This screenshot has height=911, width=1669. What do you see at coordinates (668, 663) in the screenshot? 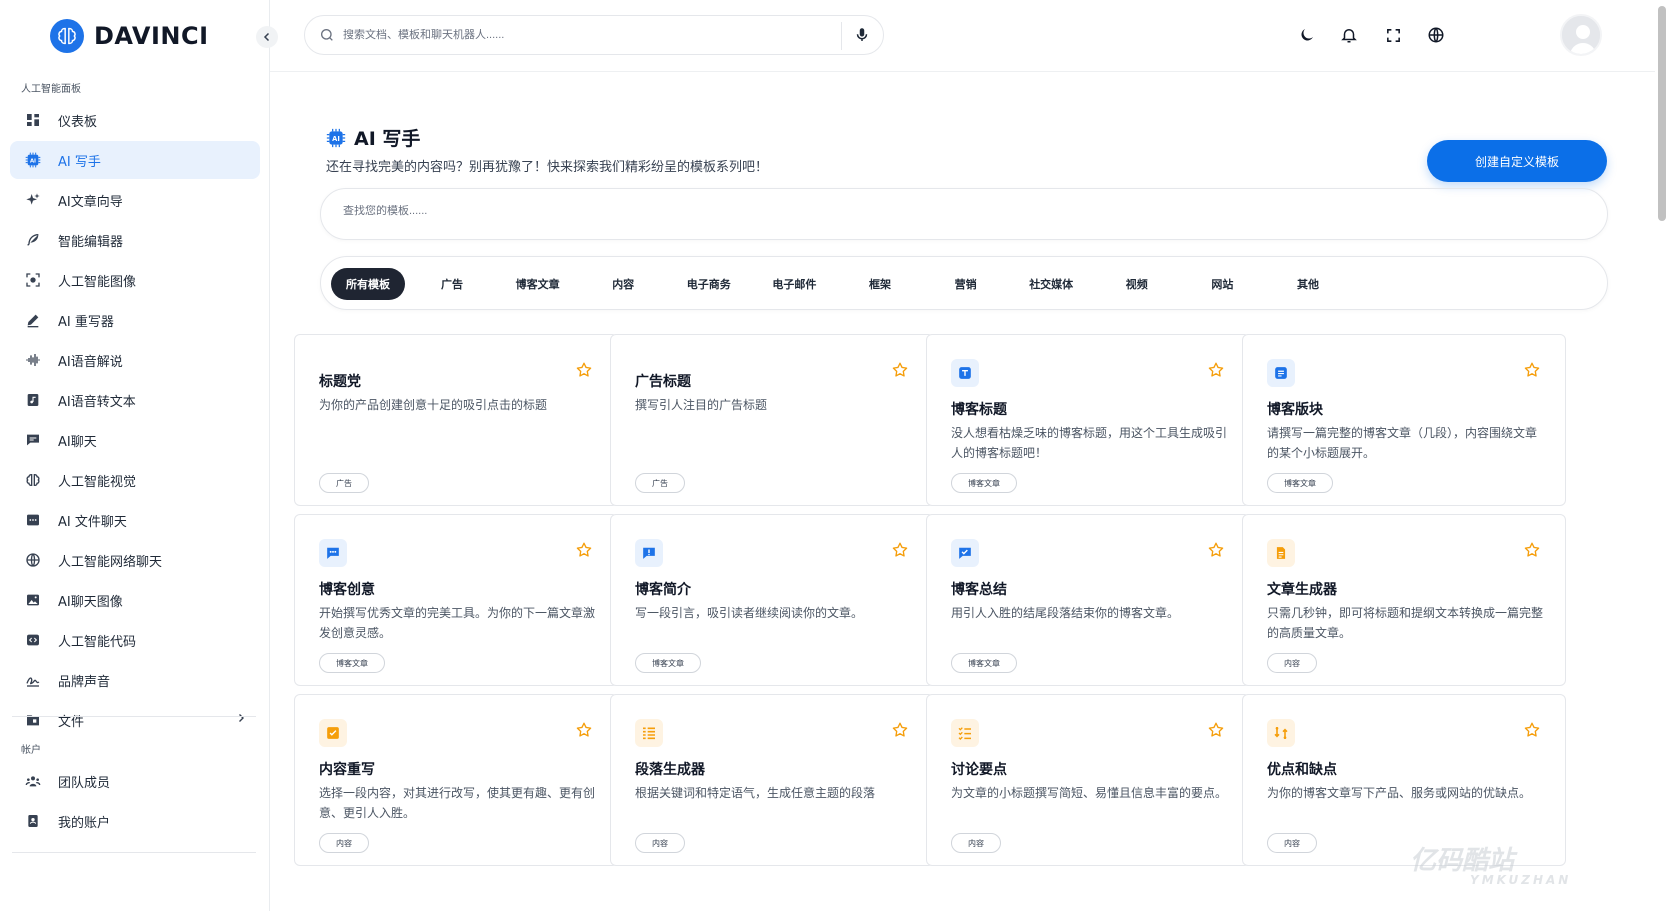
I see `card-category-tag: 博客文章` at bounding box center [668, 663].